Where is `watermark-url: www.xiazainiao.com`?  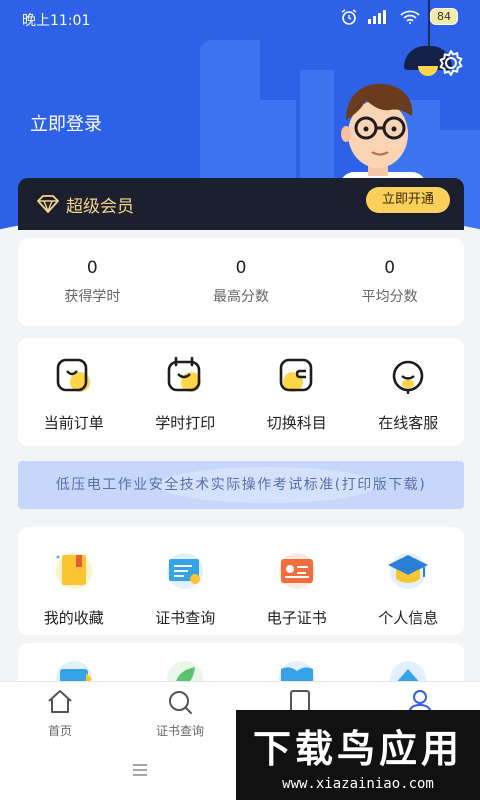
watermark-url: www.xiazainiao.com is located at coordinates (358, 784).